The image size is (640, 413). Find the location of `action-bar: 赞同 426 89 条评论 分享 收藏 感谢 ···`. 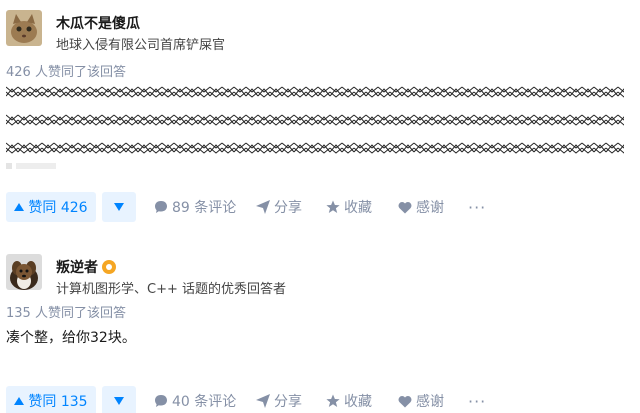

action-bar: 赞同 426 89 条评论 分享 收藏 感谢 ··· is located at coordinates (320, 208).